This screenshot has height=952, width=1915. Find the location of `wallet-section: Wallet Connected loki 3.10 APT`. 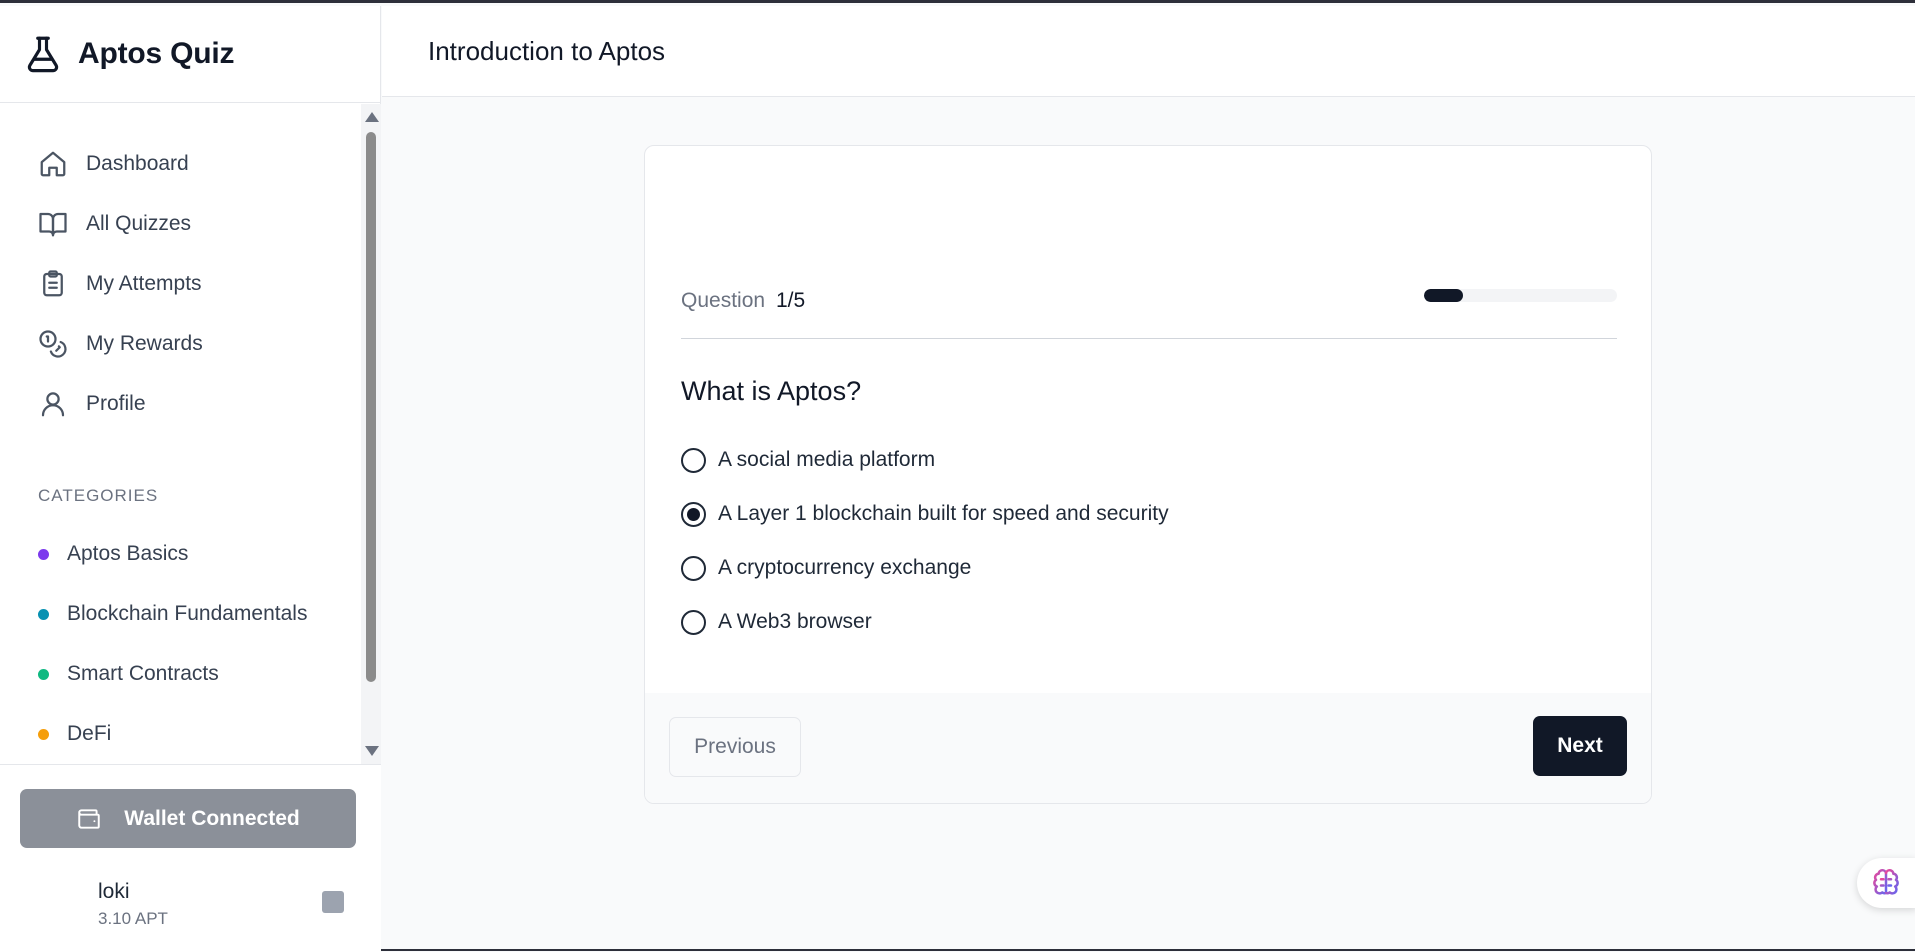

wallet-section: Wallet Connected loki 3.10 APT is located at coordinates (190, 858).